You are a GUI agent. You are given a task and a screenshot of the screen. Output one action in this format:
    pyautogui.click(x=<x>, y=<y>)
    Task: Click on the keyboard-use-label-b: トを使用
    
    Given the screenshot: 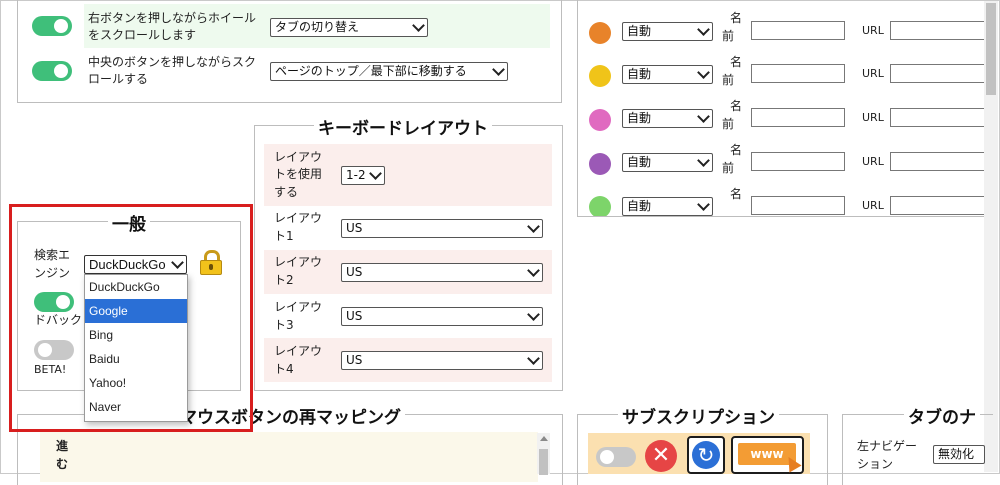 What is the action you would take?
    pyautogui.click(x=298, y=174)
    